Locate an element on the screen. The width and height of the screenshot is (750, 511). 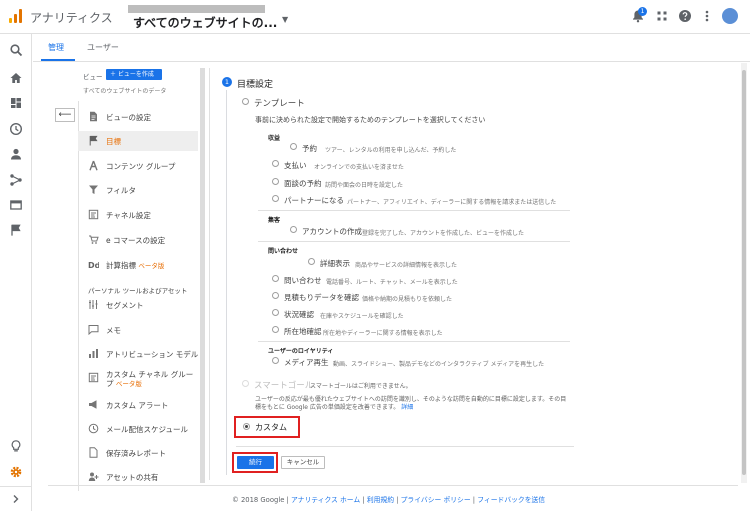
account-avatar is located at coordinates (730, 16).